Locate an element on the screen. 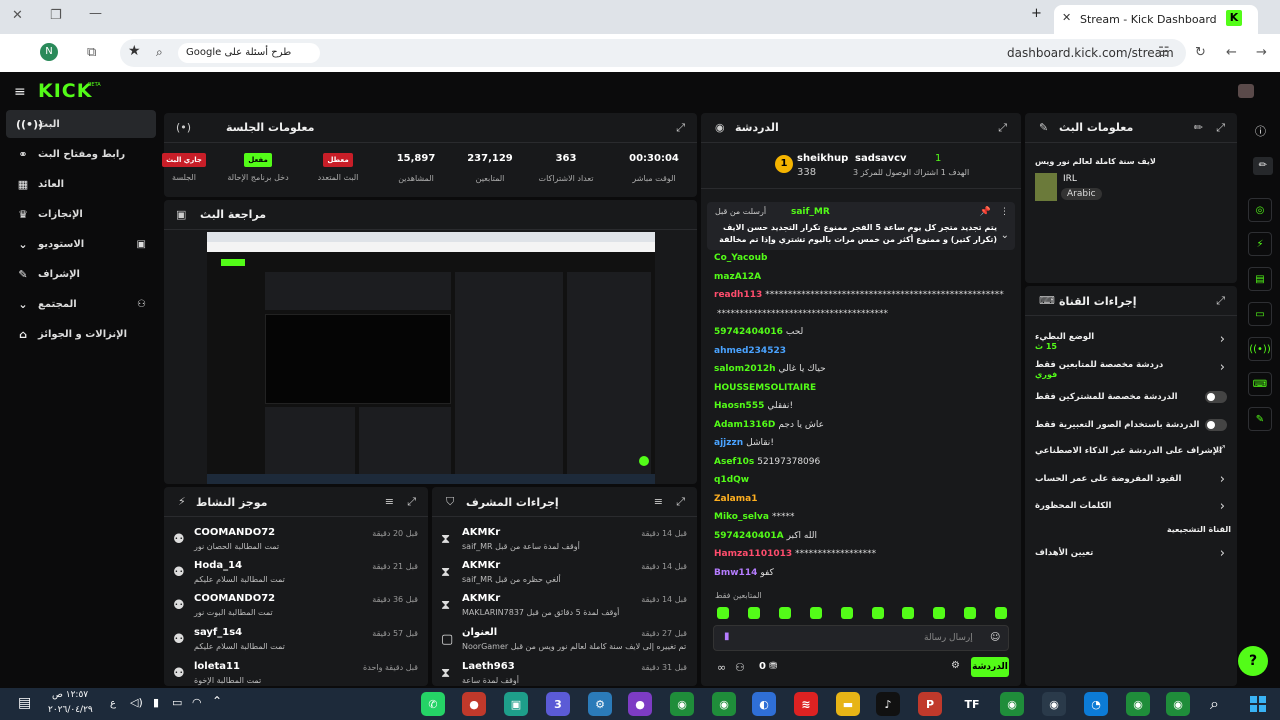 The image size is (1280, 720). subs-only-toggle is located at coordinates (1216, 397).